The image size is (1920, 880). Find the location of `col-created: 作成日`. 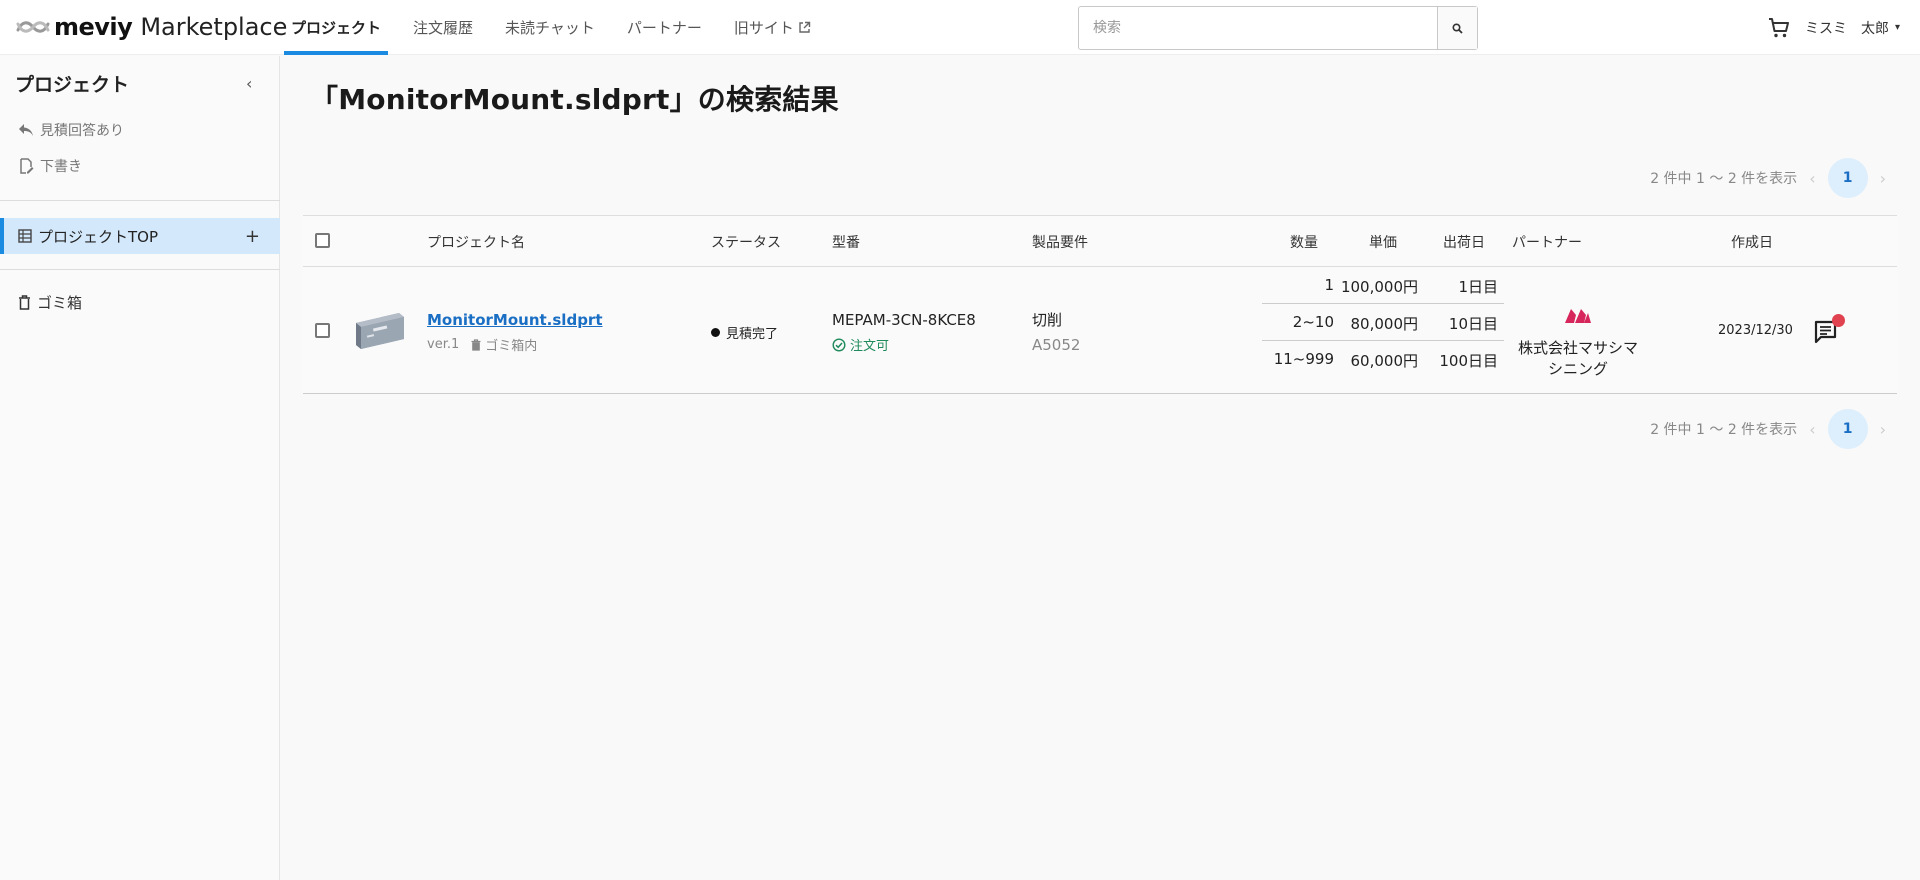

col-created: 作成日 is located at coordinates (1752, 242).